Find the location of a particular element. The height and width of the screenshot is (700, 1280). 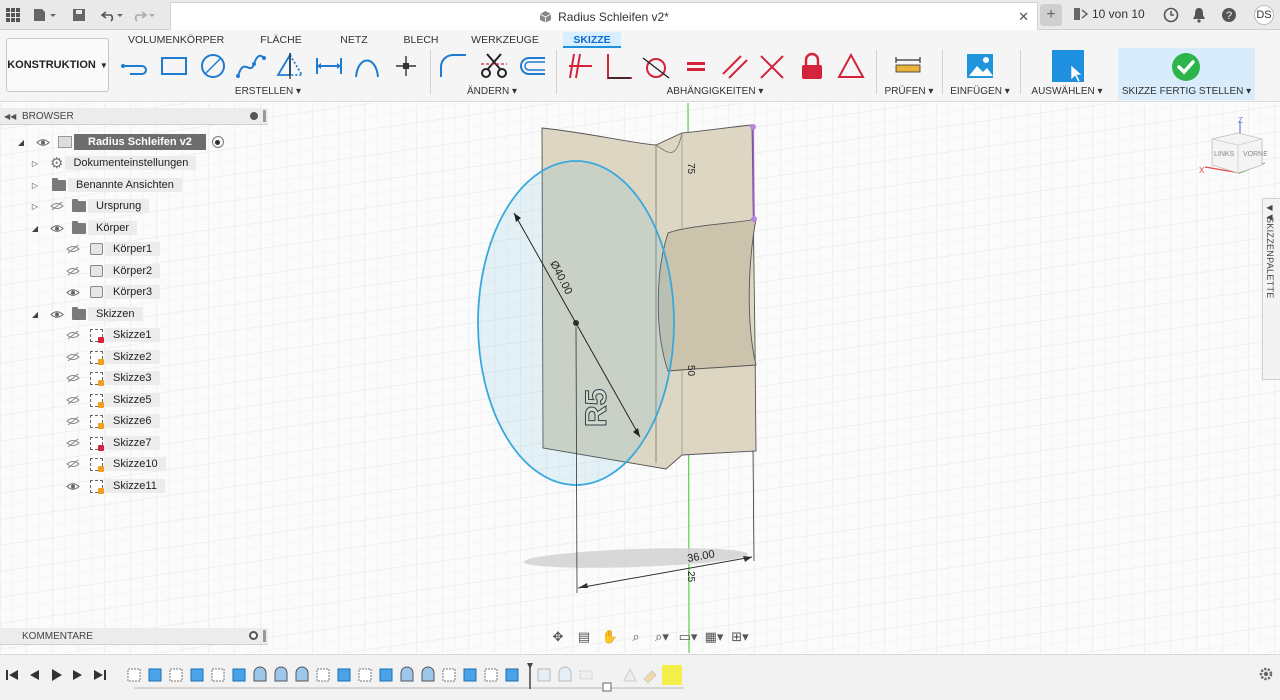

tree-item-sketch: Skizze10 is located at coordinates (116, 464).